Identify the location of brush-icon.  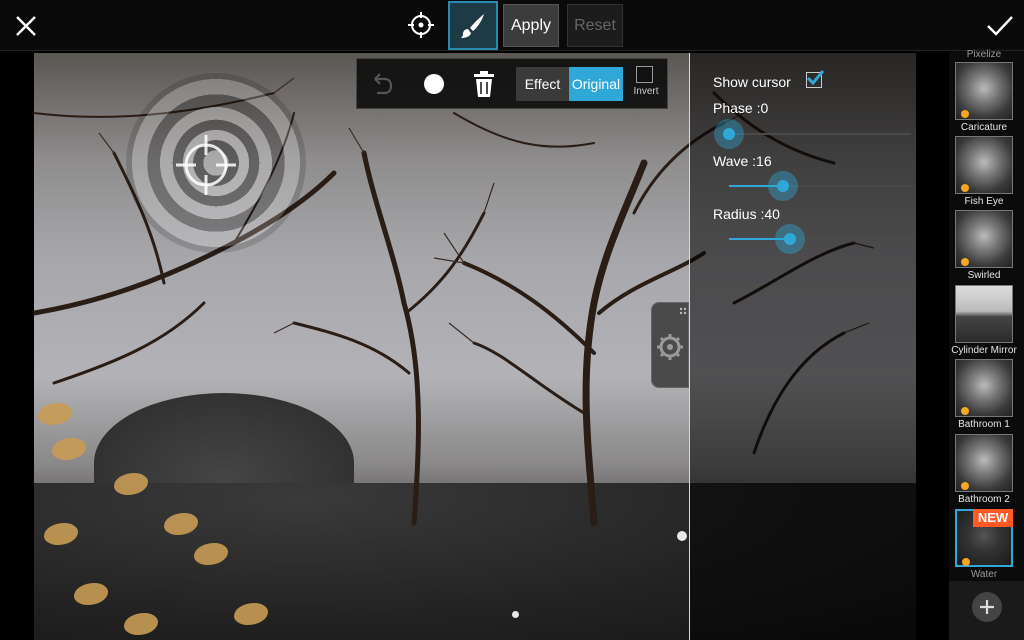
(472, 25).